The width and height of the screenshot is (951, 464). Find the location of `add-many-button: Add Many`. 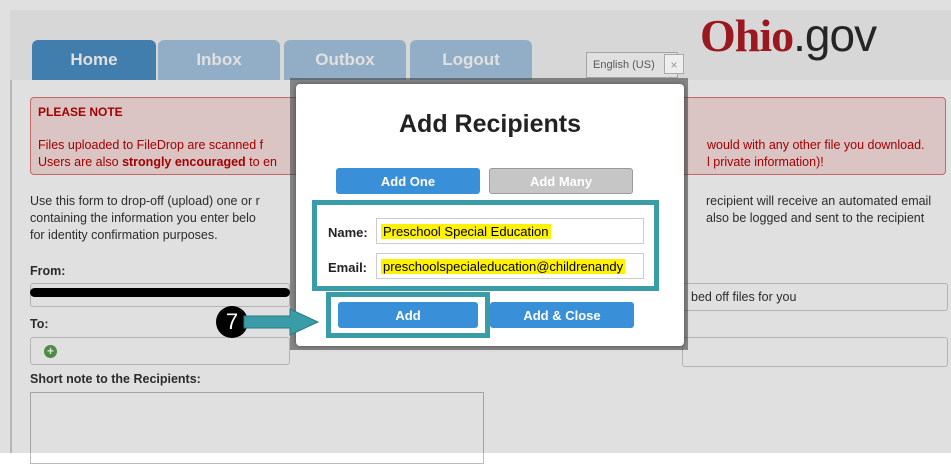

add-many-button: Add Many is located at coordinates (561, 181).